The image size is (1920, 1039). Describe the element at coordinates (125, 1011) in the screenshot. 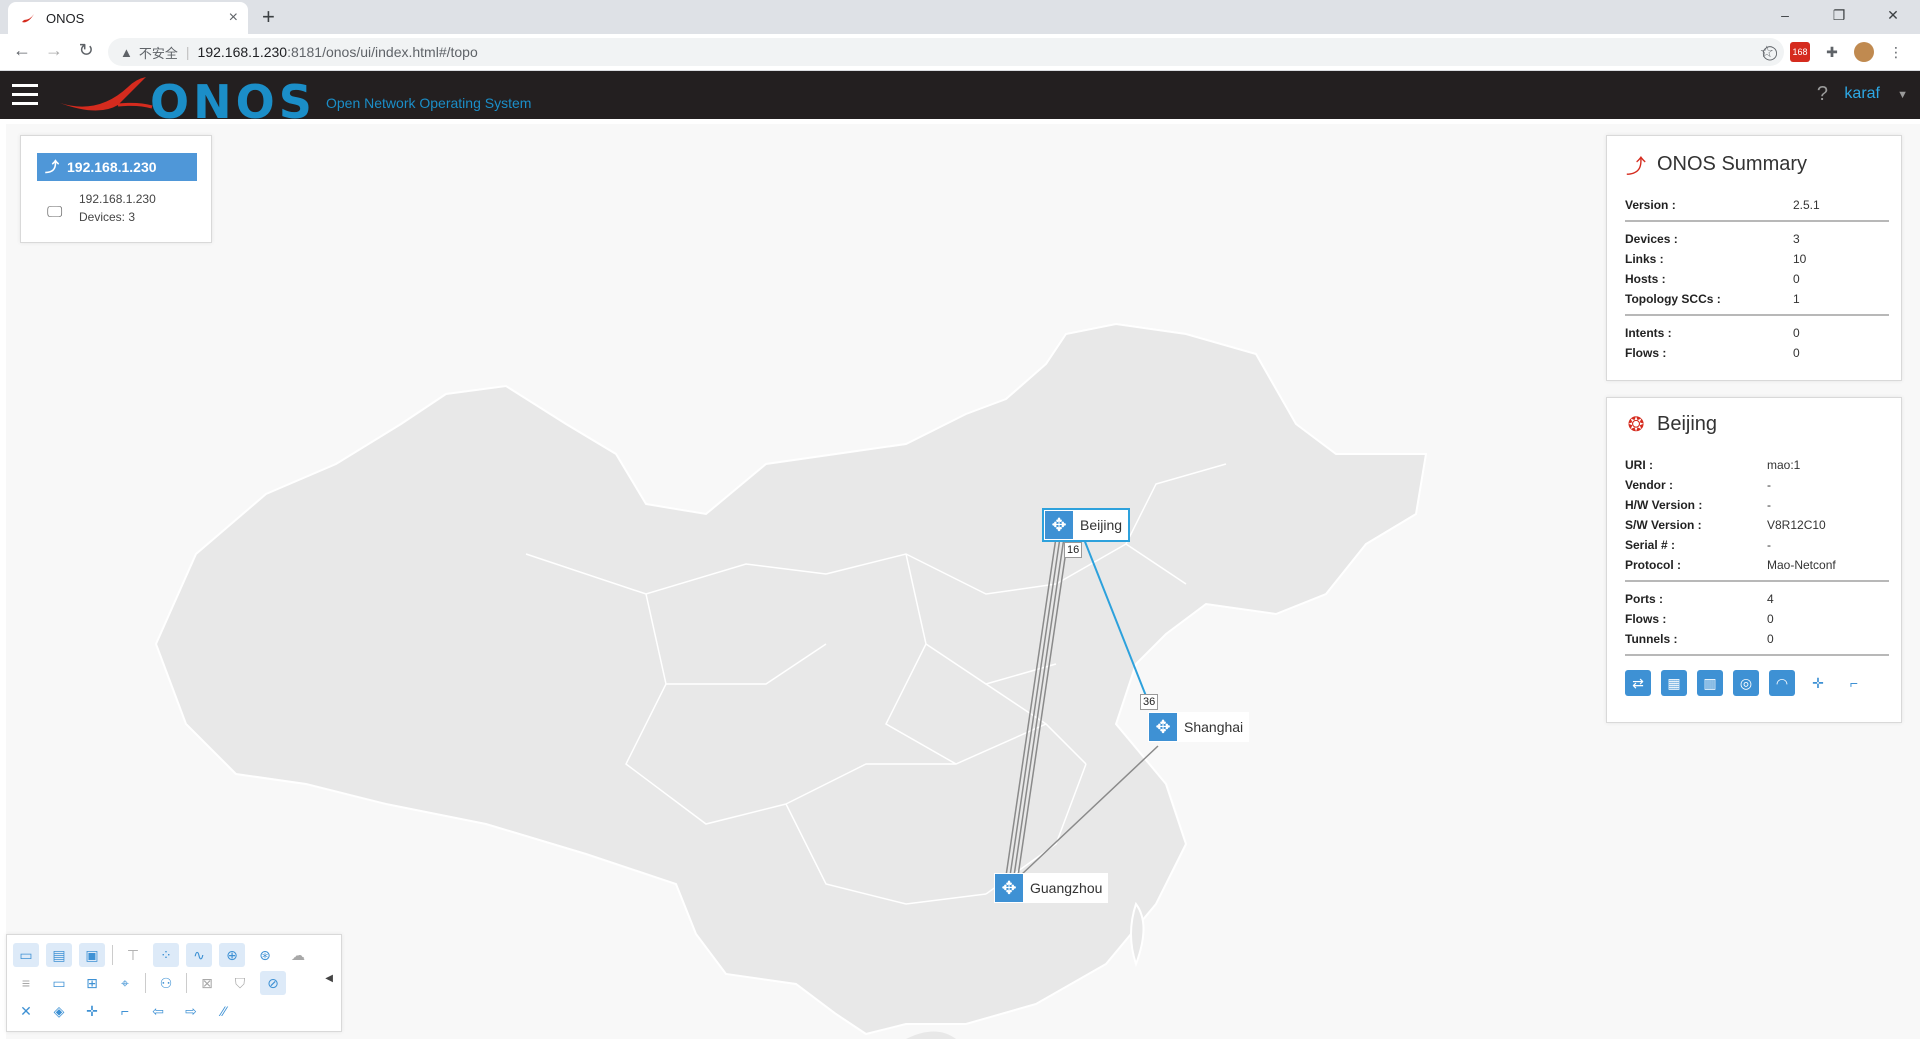

I see `path-icon: ⌐` at that location.